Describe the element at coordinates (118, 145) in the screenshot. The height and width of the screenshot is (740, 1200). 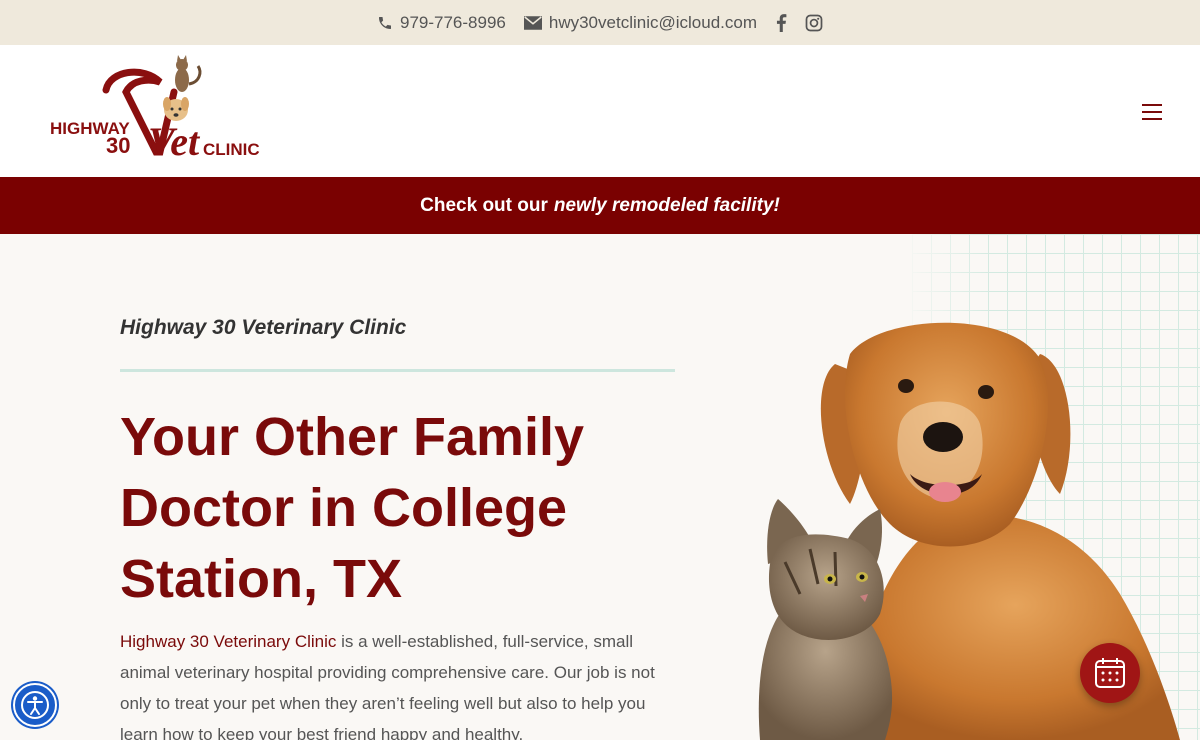
I see `logo-number: 30` at that location.